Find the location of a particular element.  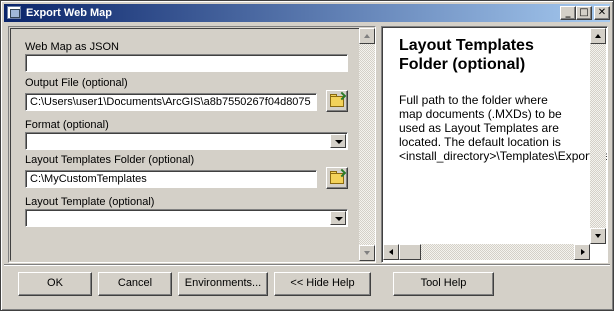

parameters-scrollbar is located at coordinates (367, 144).